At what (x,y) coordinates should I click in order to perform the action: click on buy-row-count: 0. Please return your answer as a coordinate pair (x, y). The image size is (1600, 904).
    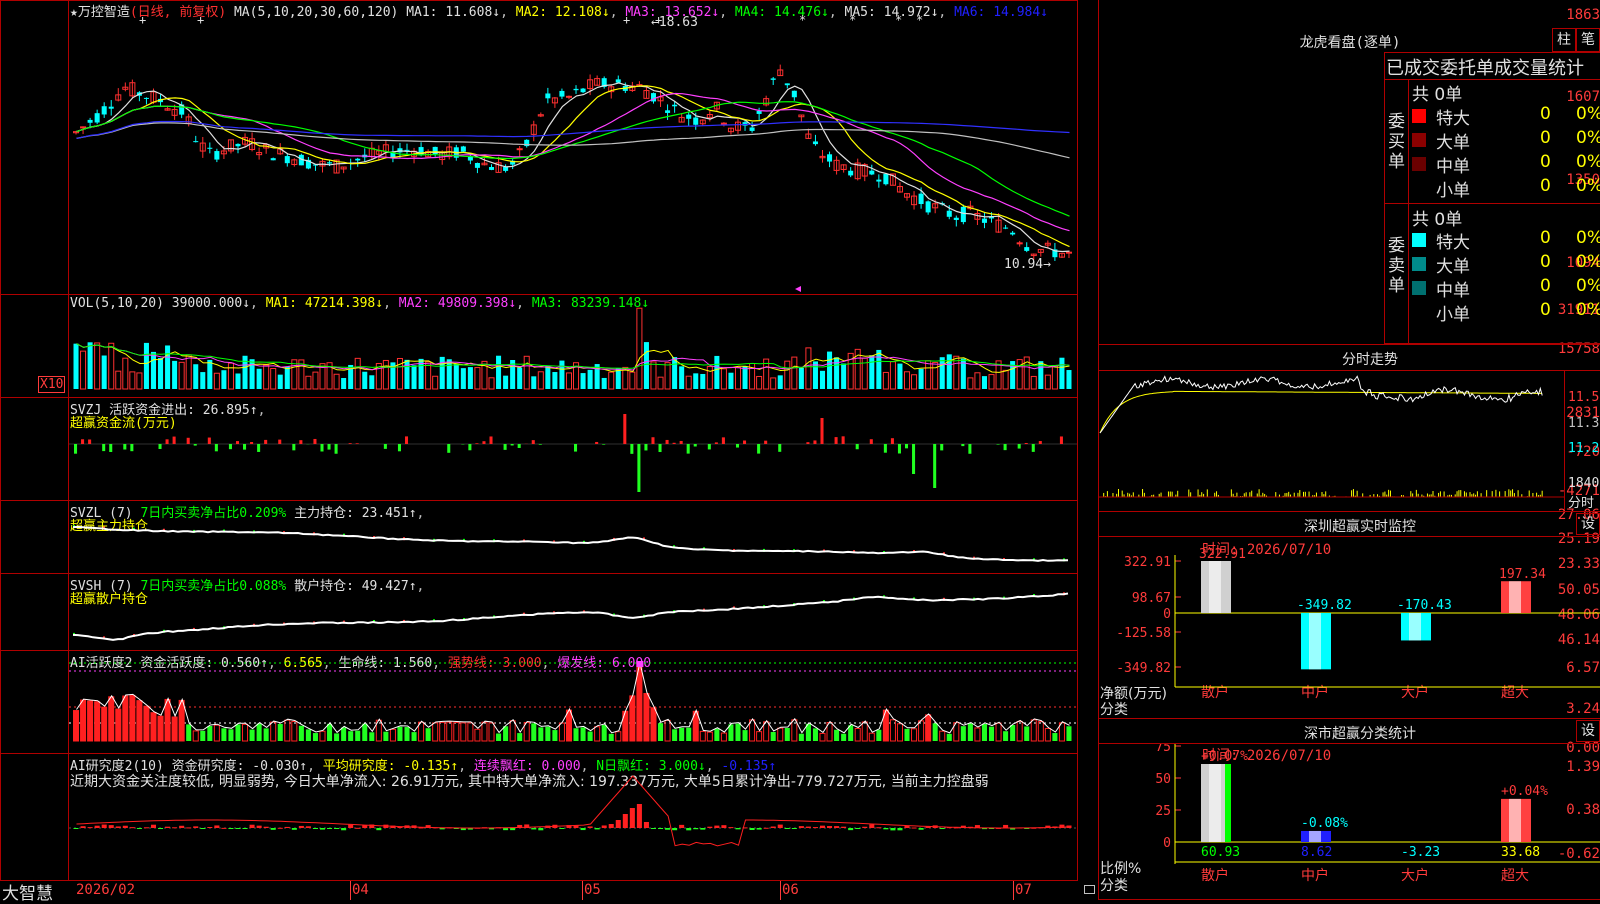
    Looking at the image, I should click on (1545, 162).